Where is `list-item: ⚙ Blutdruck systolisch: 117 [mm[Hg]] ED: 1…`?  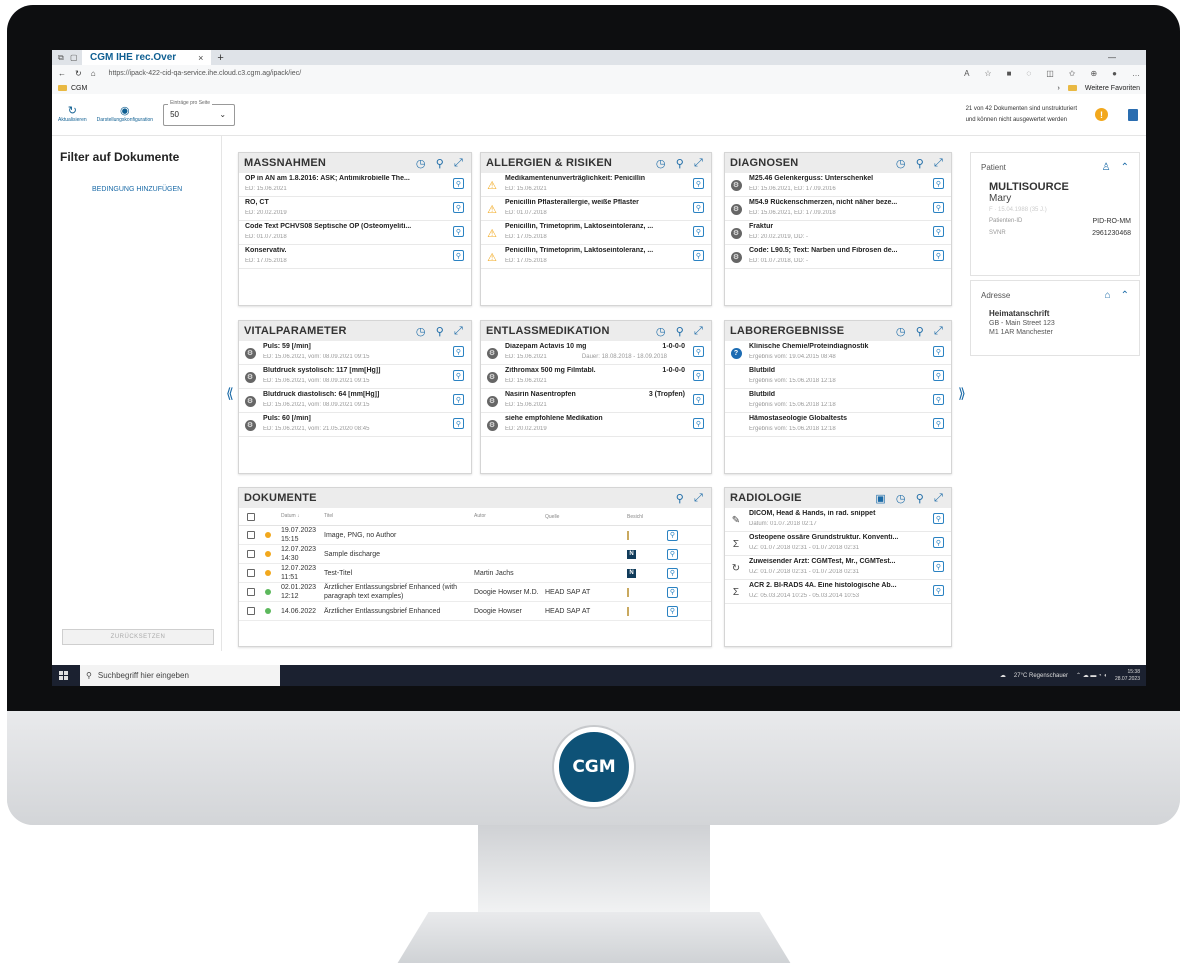 list-item: ⚙ Blutdruck systolisch: 117 [mm[Hg]] ED: 1… is located at coordinates (355, 377).